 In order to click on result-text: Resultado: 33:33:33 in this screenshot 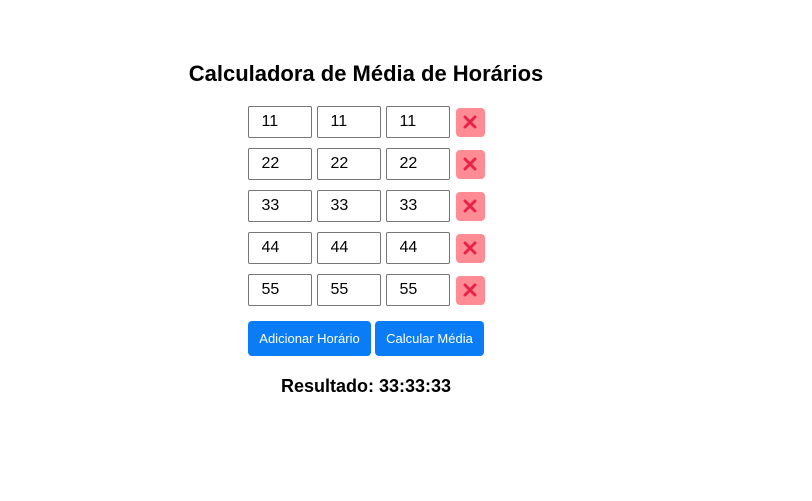, I will do `click(366, 386)`.